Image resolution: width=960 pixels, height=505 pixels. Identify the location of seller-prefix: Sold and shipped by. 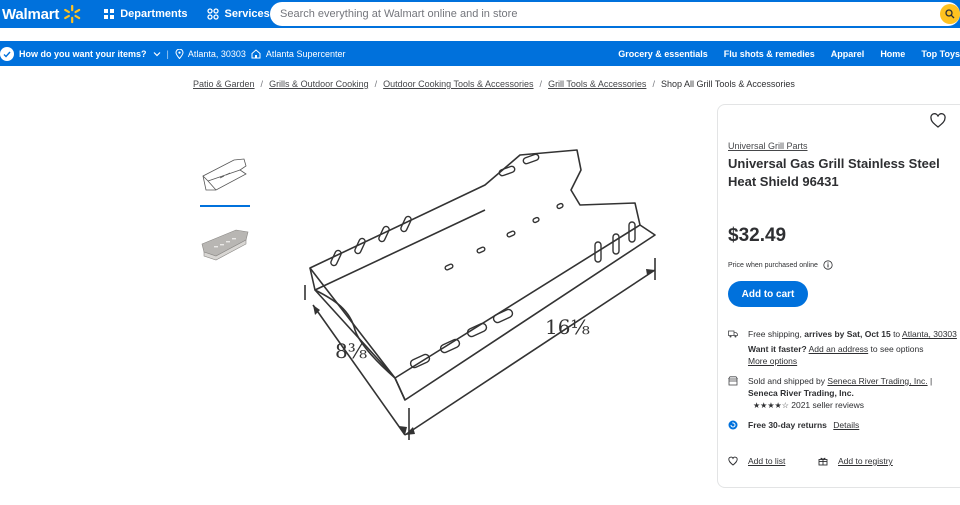
(788, 381).